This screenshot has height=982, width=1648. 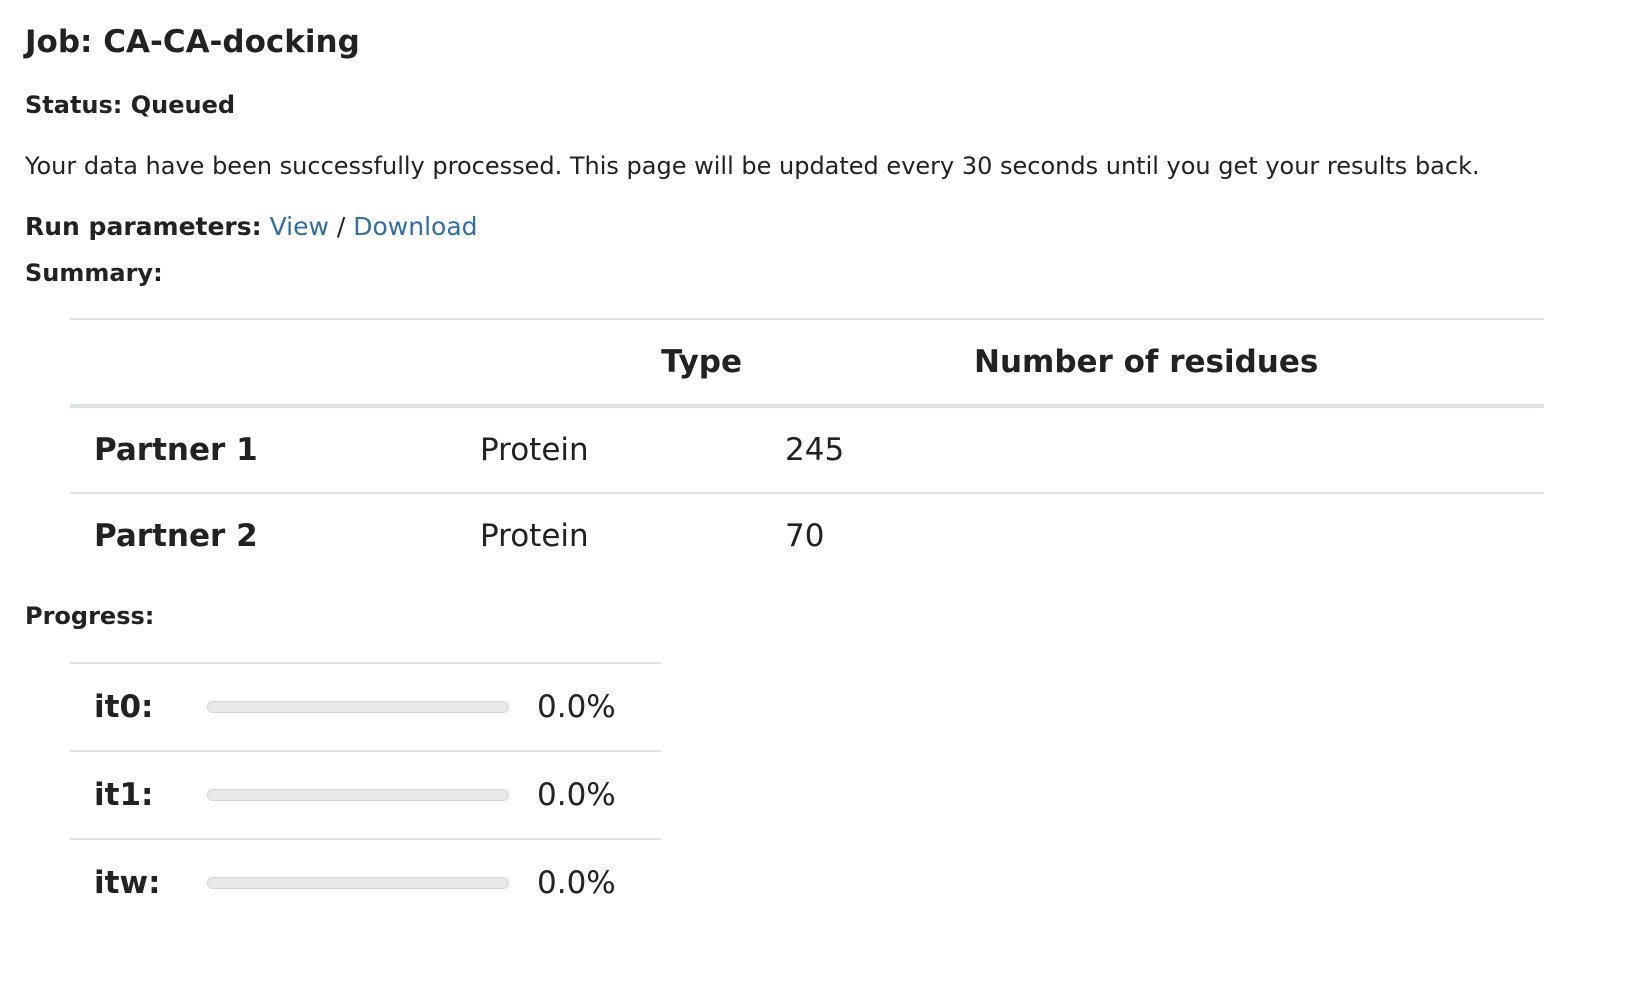 I want to click on job-title: Job: CA-CA-docking, so click(x=192, y=42).